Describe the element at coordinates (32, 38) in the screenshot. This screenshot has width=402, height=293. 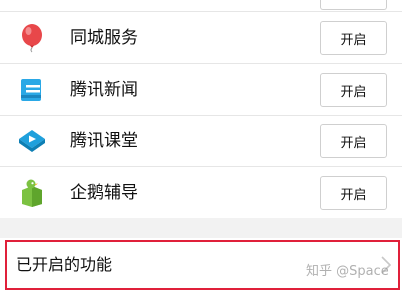
I see `balloon-icon` at that location.